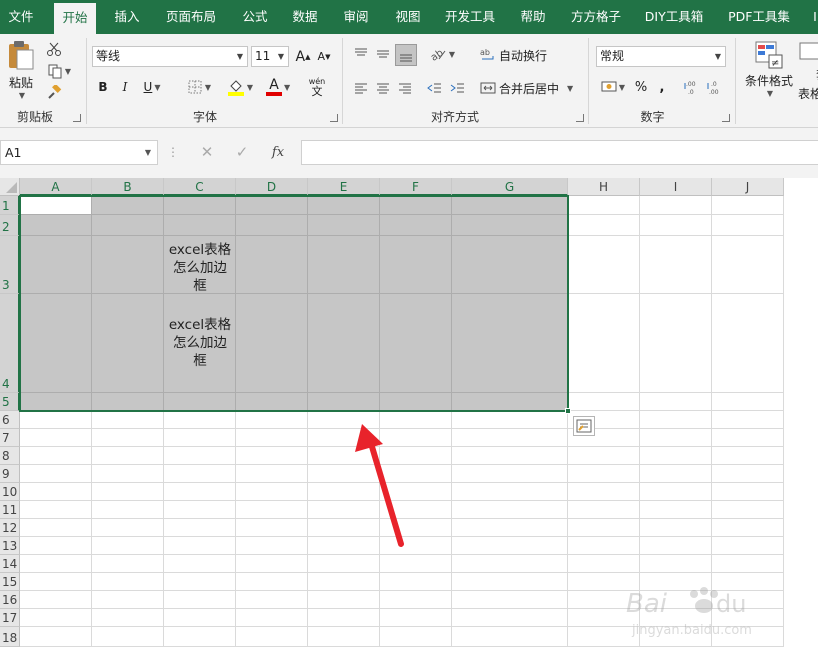 This screenshot has width=818, height=657. Describe the element at coordinates (344, 582) in the screenshot. I see `cell-E15` at that location.